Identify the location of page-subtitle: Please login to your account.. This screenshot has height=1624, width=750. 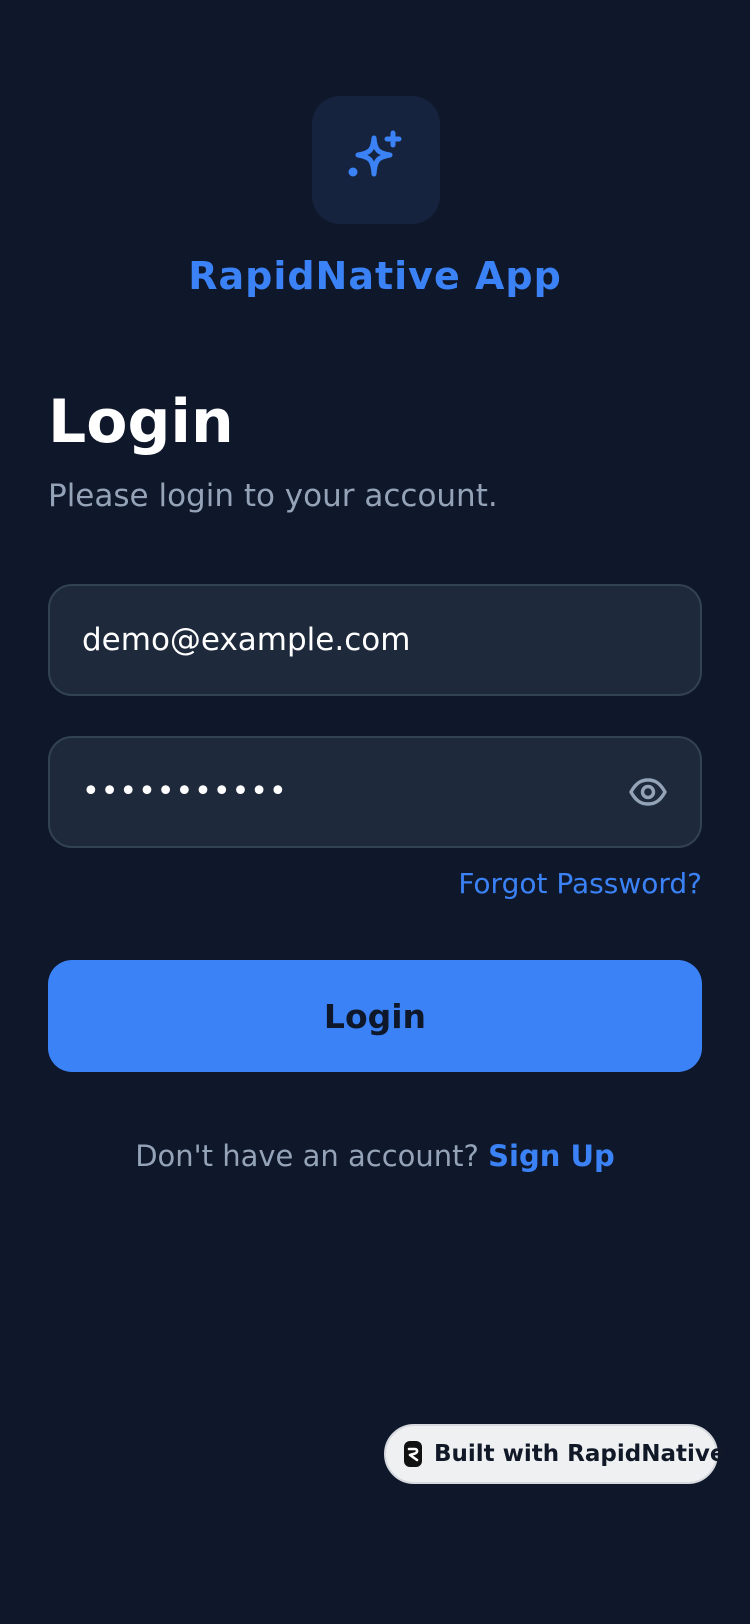
(273, 496).